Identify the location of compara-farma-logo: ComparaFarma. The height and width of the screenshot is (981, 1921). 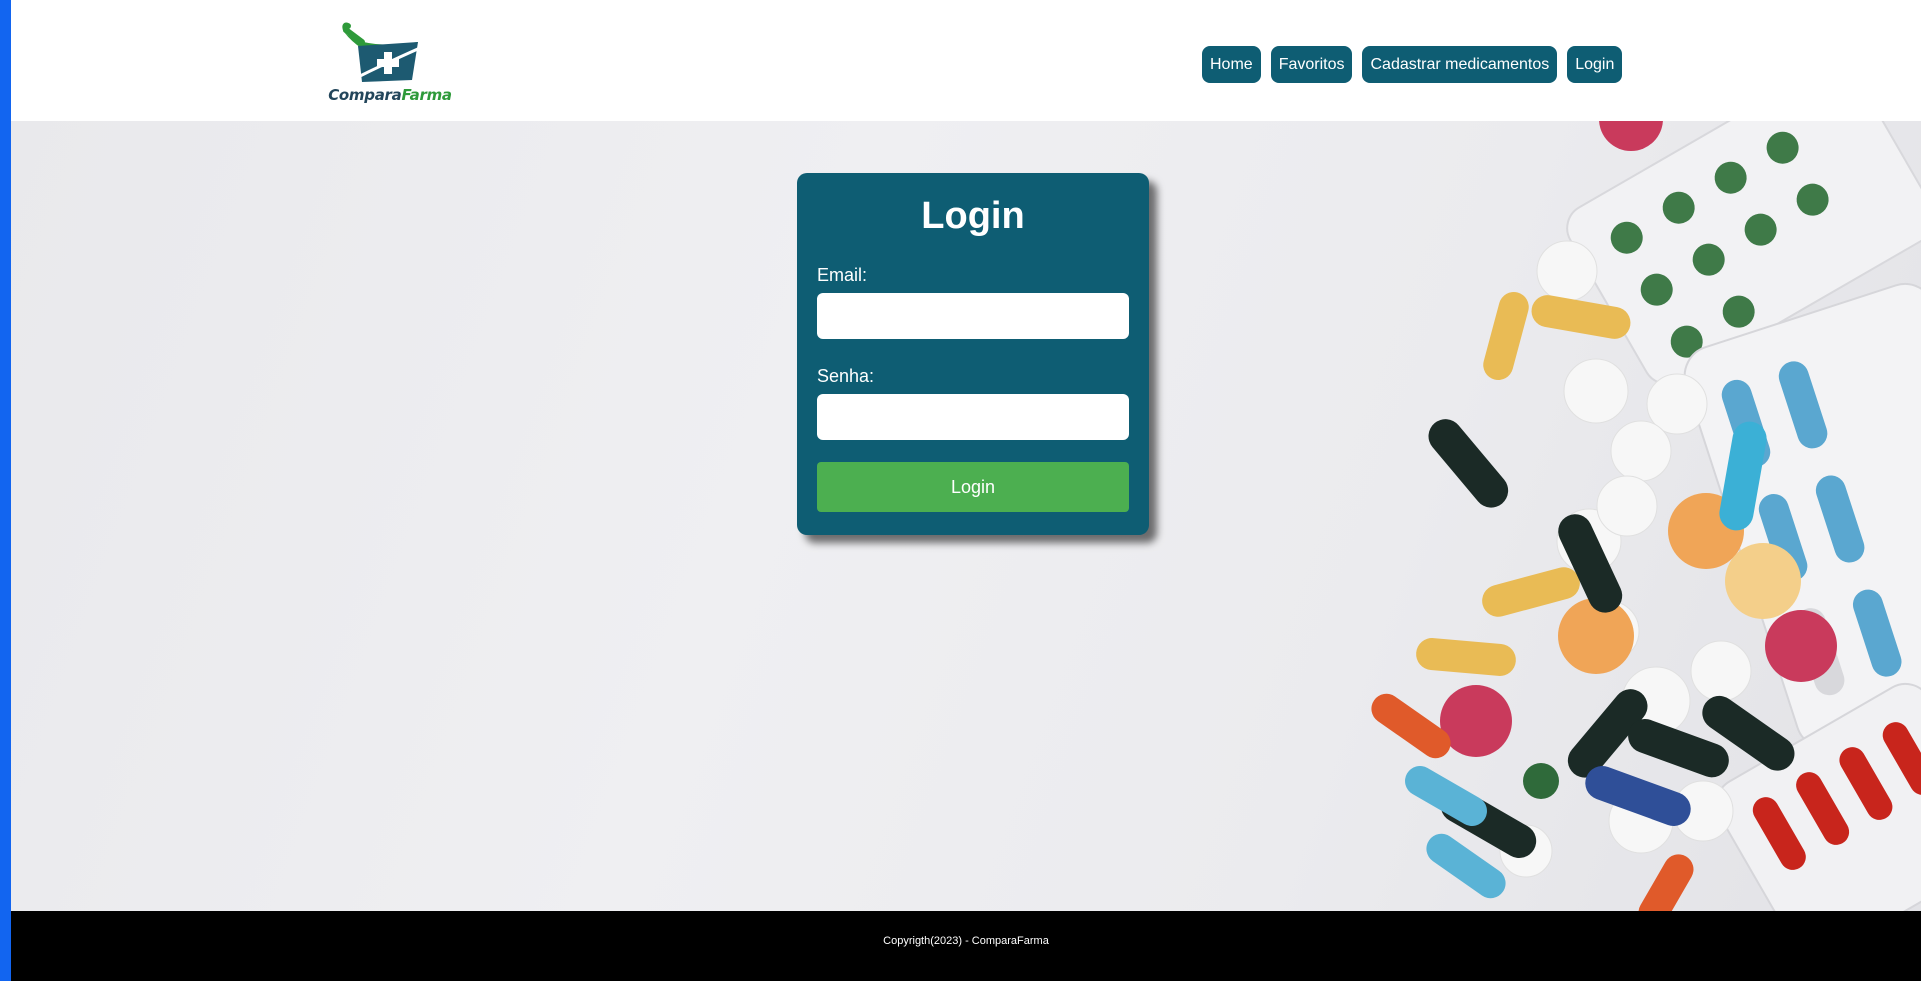
(390, 65).